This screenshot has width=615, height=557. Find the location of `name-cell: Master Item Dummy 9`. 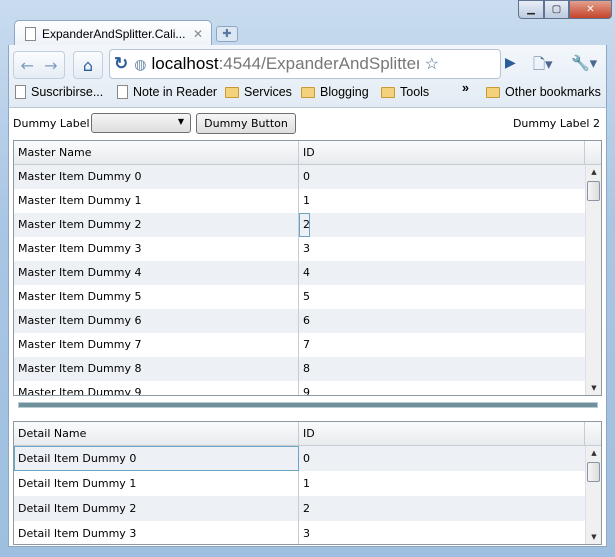

name-cell: Master Item Dummy 9 is located at coordinates (156, 388).